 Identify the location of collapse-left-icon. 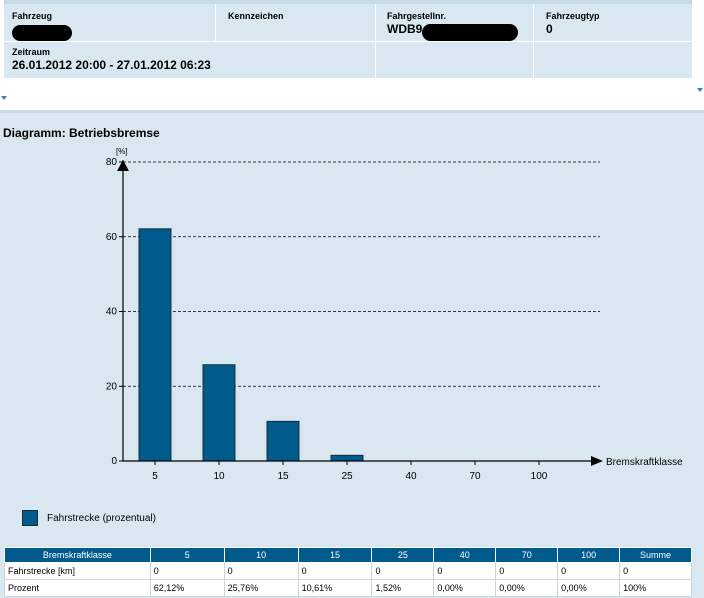
(4, 98).